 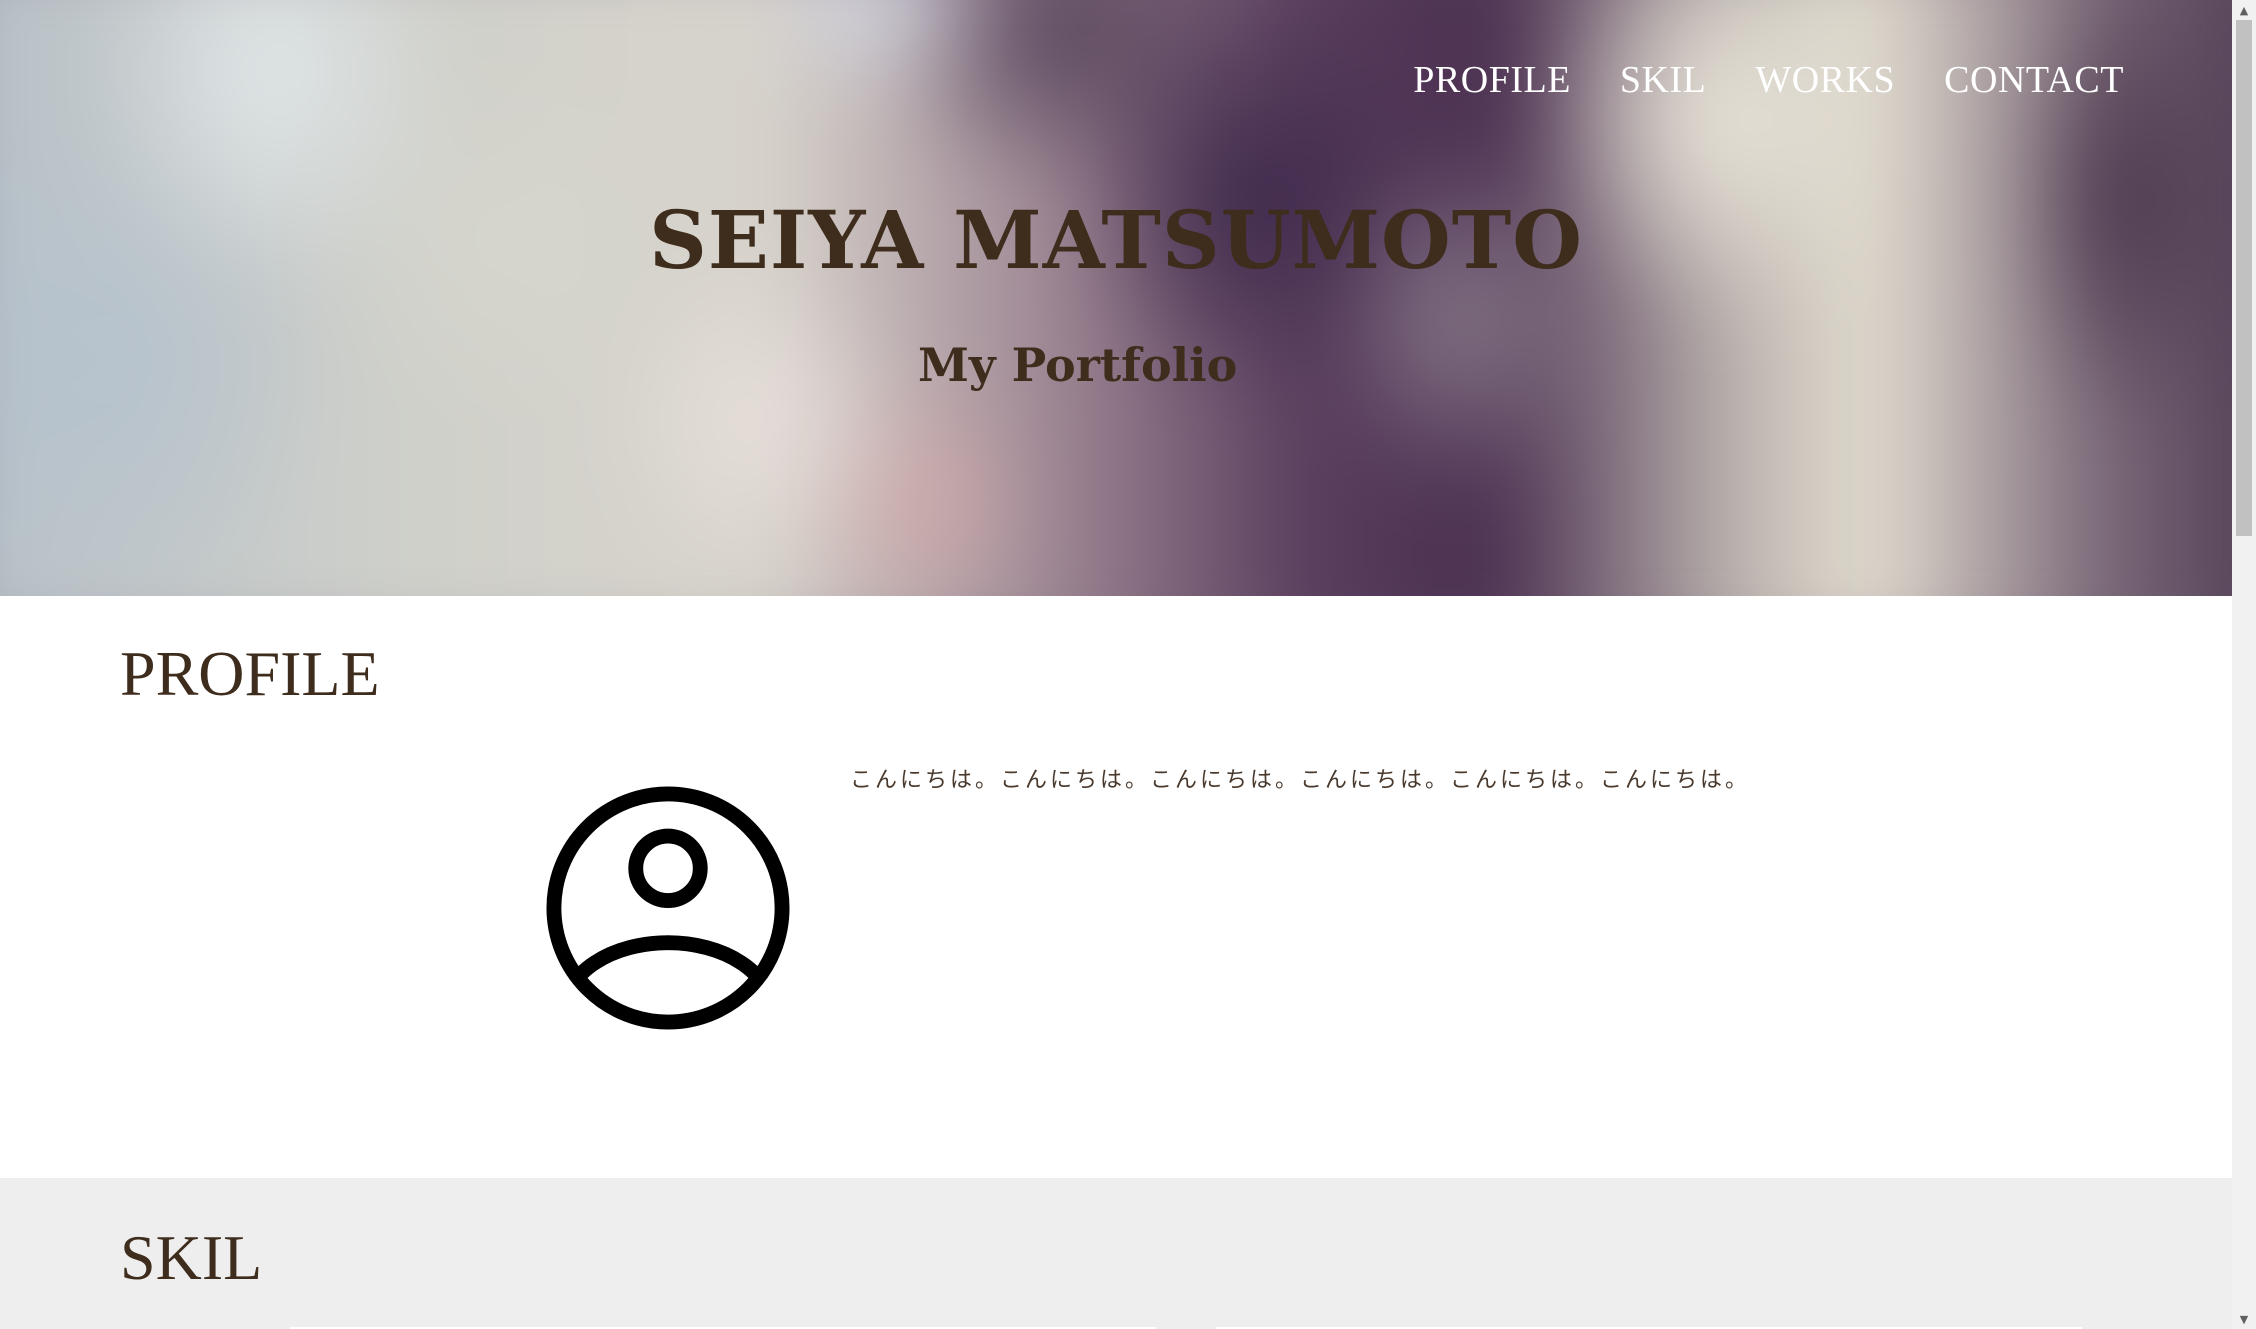 What do you see at coordinates (250, 673) in the screenshot?
I see `profile-heading: PROFILE` at bounding box center [250, 673].